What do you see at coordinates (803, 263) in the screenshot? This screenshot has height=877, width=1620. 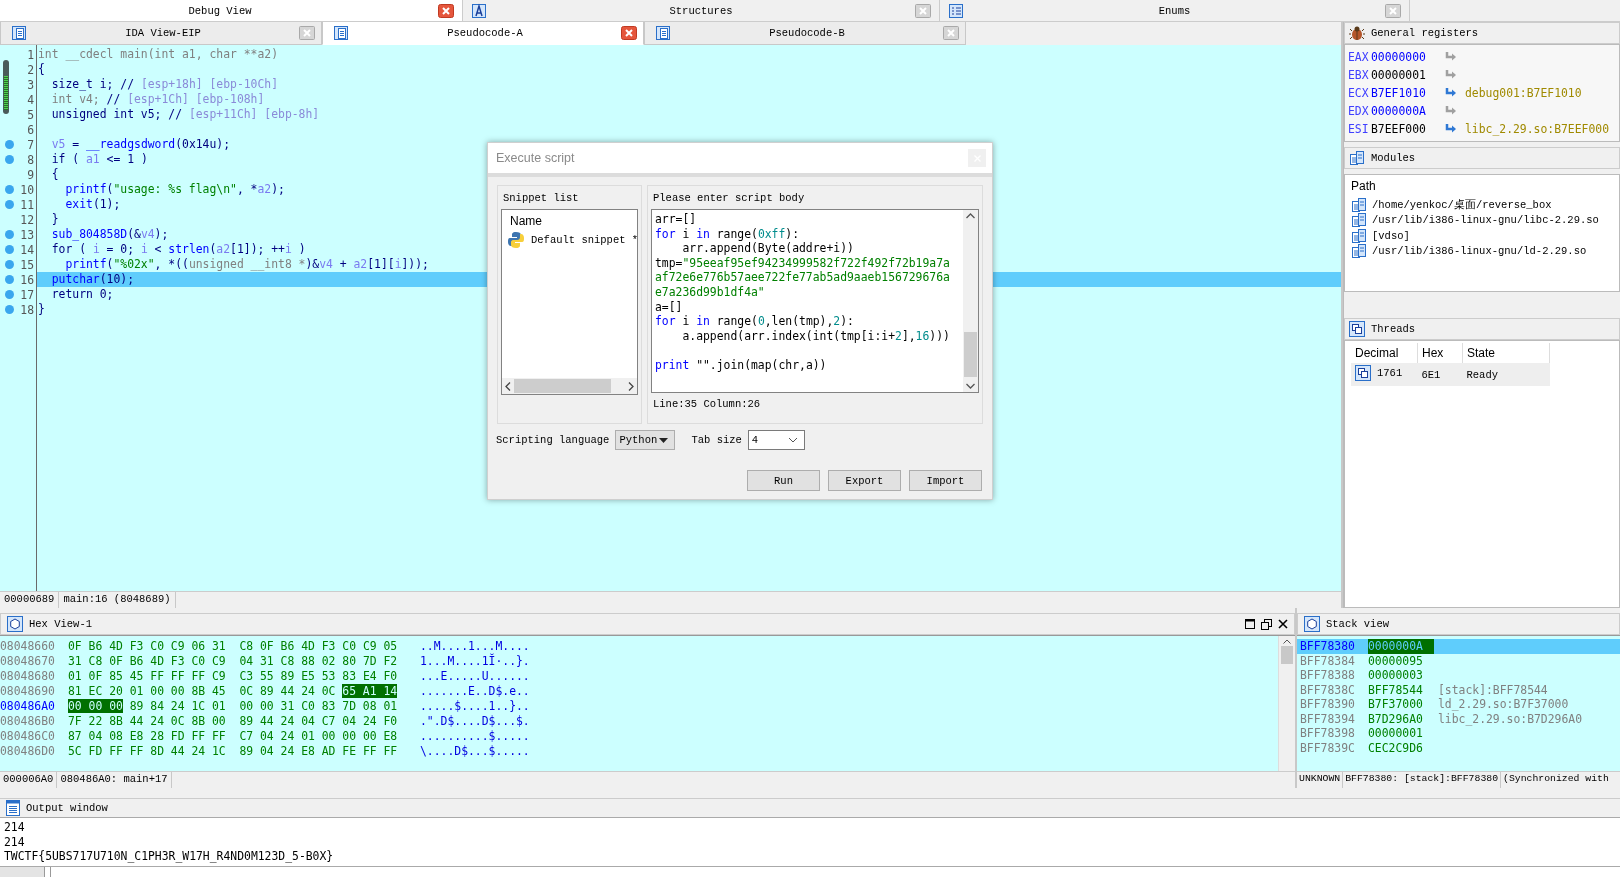 I see `script-line: tmp="95eeaf95ef94234999582f722f492f72b19a7a` at bounding box center [803, 263].